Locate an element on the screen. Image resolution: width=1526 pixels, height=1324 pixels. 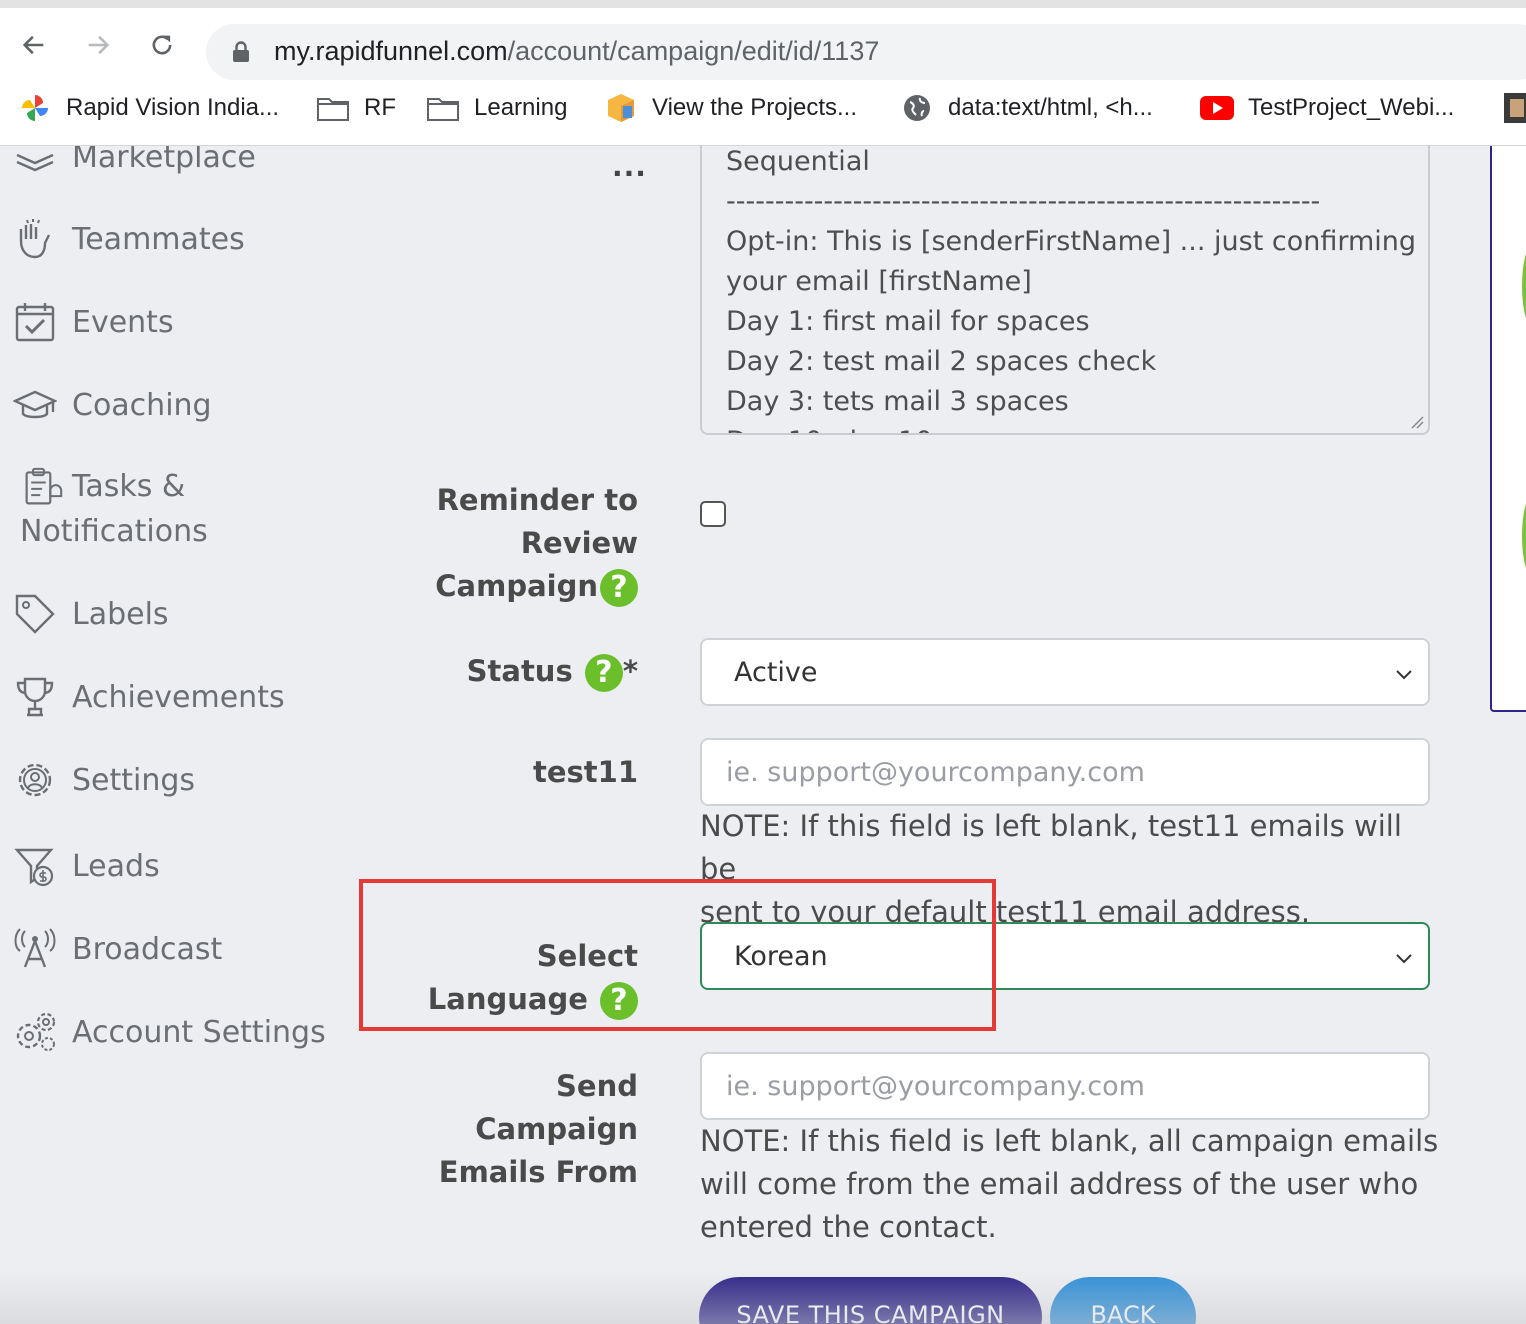
pinwheel-icon is located at coordinates (35, 108).